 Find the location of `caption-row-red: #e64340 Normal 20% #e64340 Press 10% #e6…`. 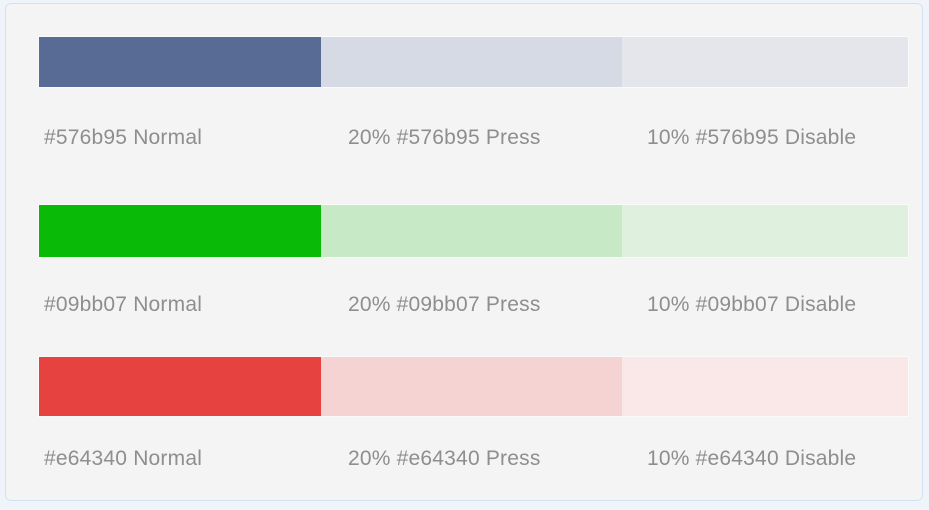

caption-row-red: #e64340 Normal 20% #e64340 Press 10% #e6… is located at coordinates (473, 460).